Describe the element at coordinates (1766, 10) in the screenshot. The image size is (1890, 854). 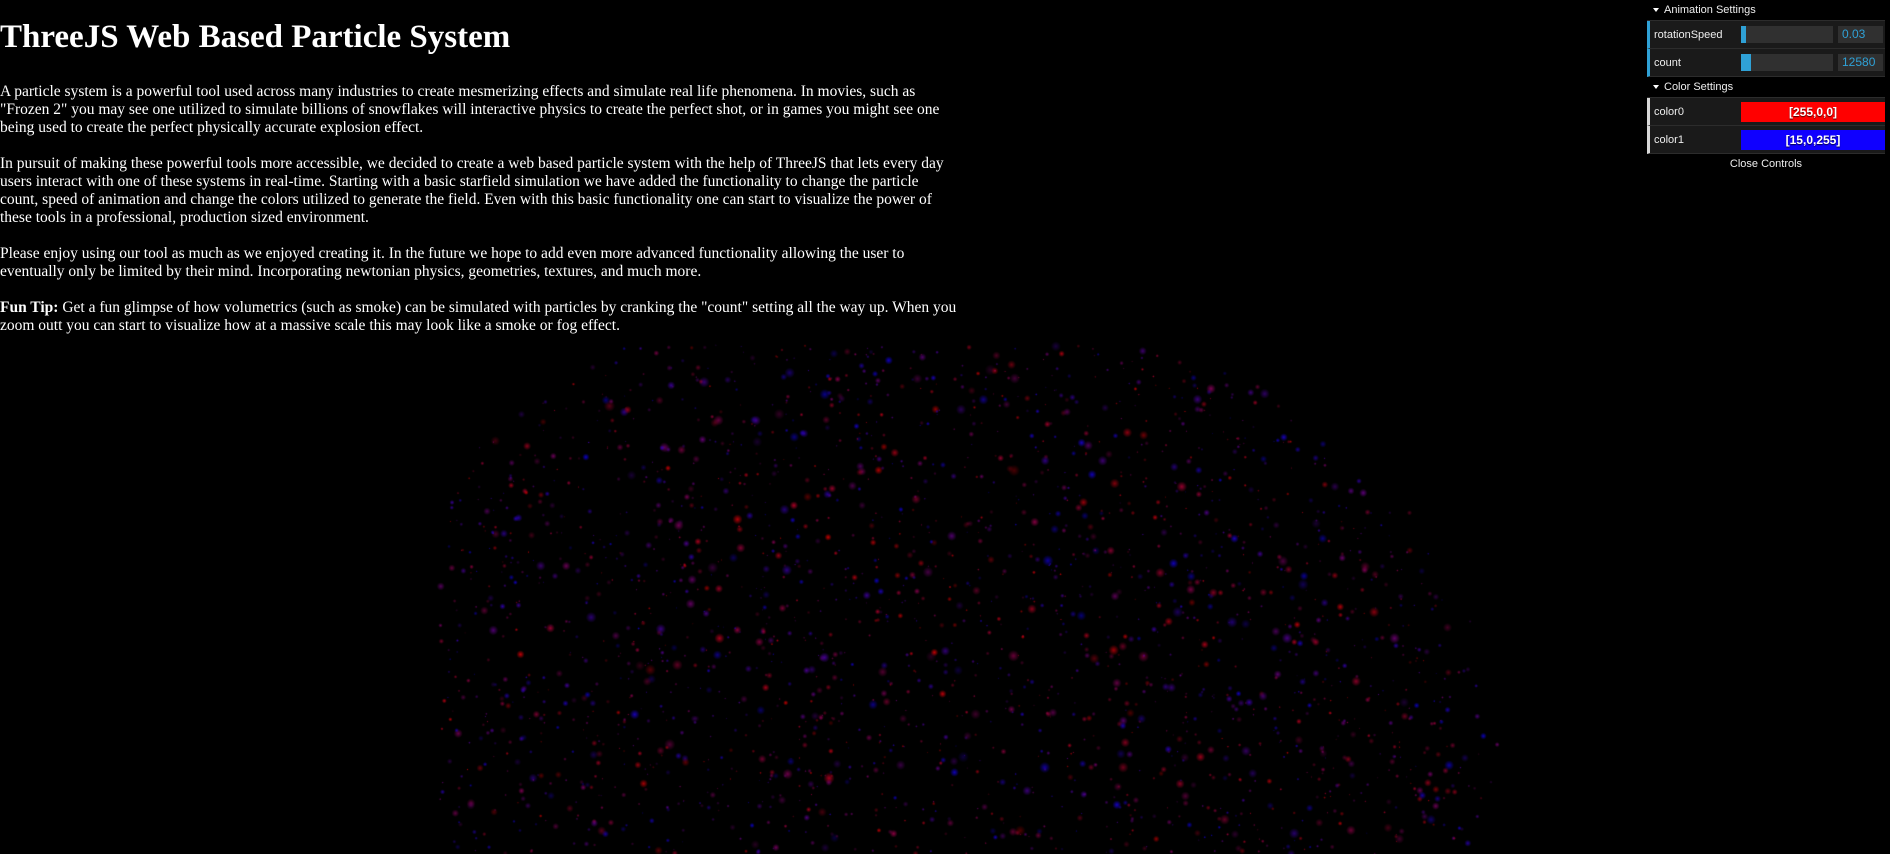
I see `animation-settings-folder: Animation Settings` at that location.